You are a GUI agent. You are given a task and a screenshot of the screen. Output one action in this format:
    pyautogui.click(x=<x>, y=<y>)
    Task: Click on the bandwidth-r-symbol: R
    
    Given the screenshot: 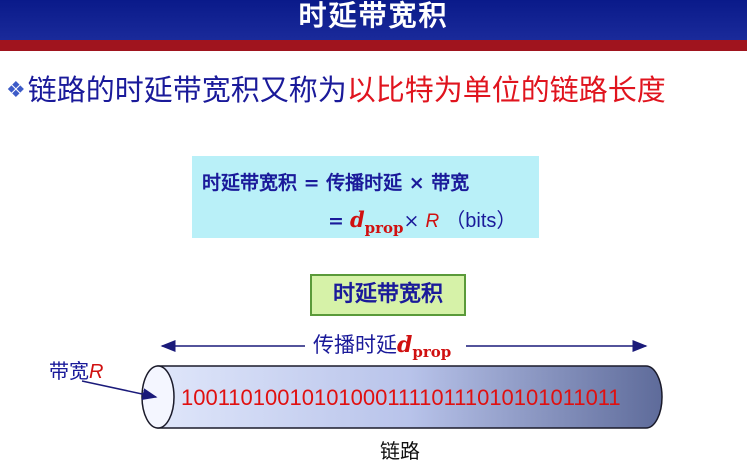 What is the action you would take?
    pyautogui.click(x=96, y=372)
    